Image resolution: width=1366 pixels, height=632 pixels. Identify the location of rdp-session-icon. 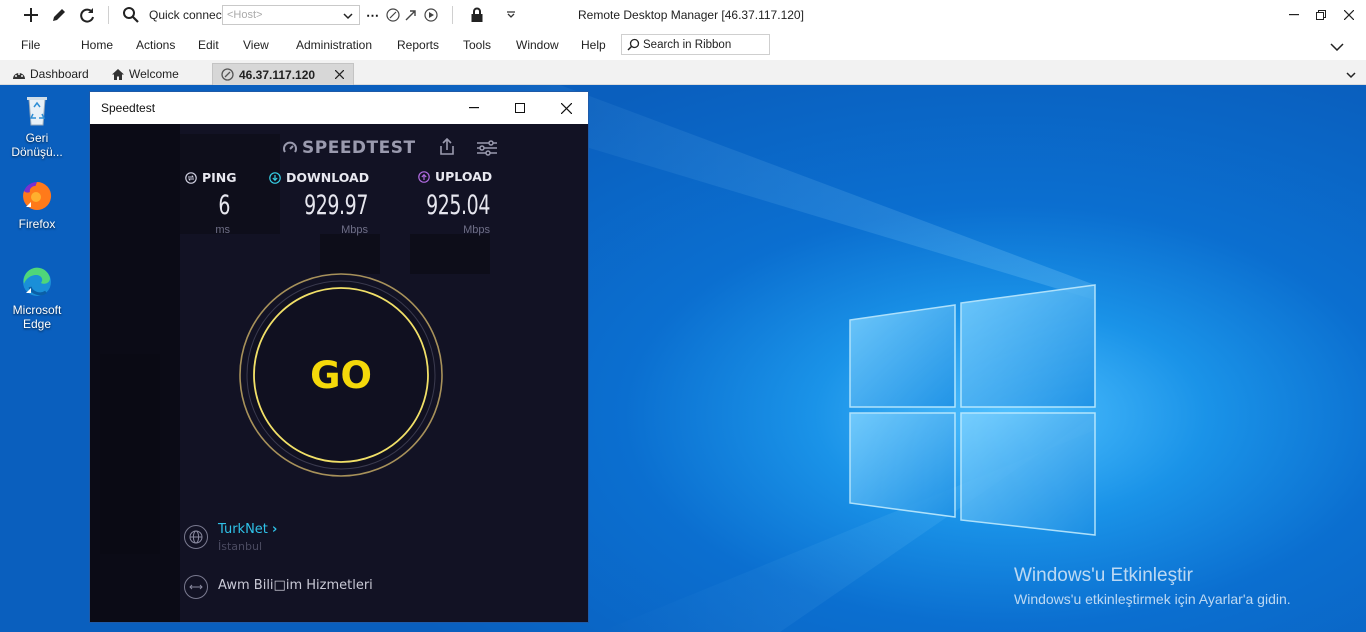
(227, 74).